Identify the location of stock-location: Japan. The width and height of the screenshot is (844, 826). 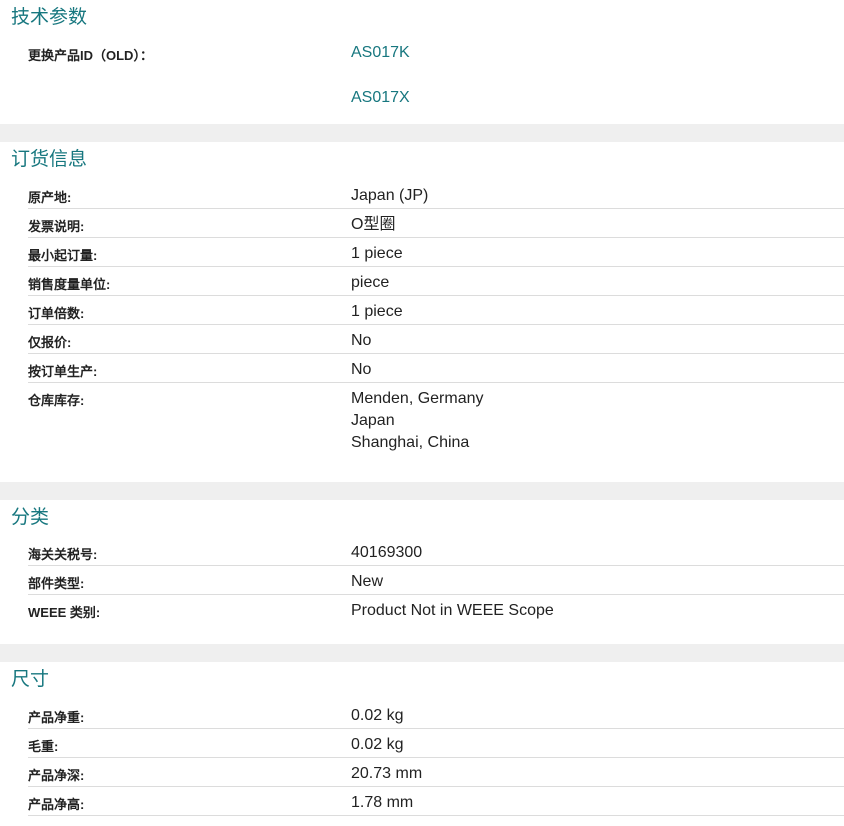
(373, 420).